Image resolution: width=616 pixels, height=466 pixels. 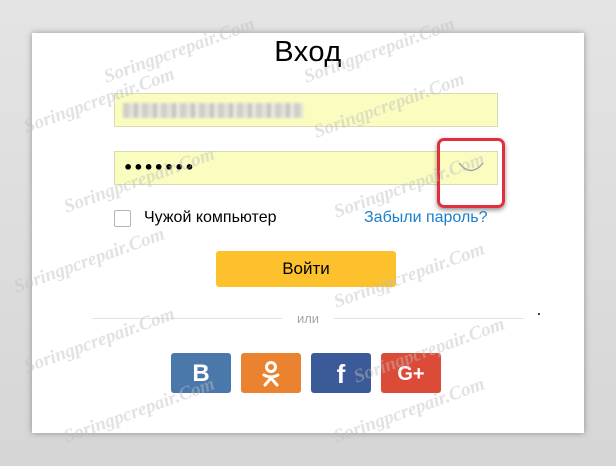 What do you see at coordinates (308, 318) in the screenshot?
I see `divider-text: или` at bounding box center [308, 318].